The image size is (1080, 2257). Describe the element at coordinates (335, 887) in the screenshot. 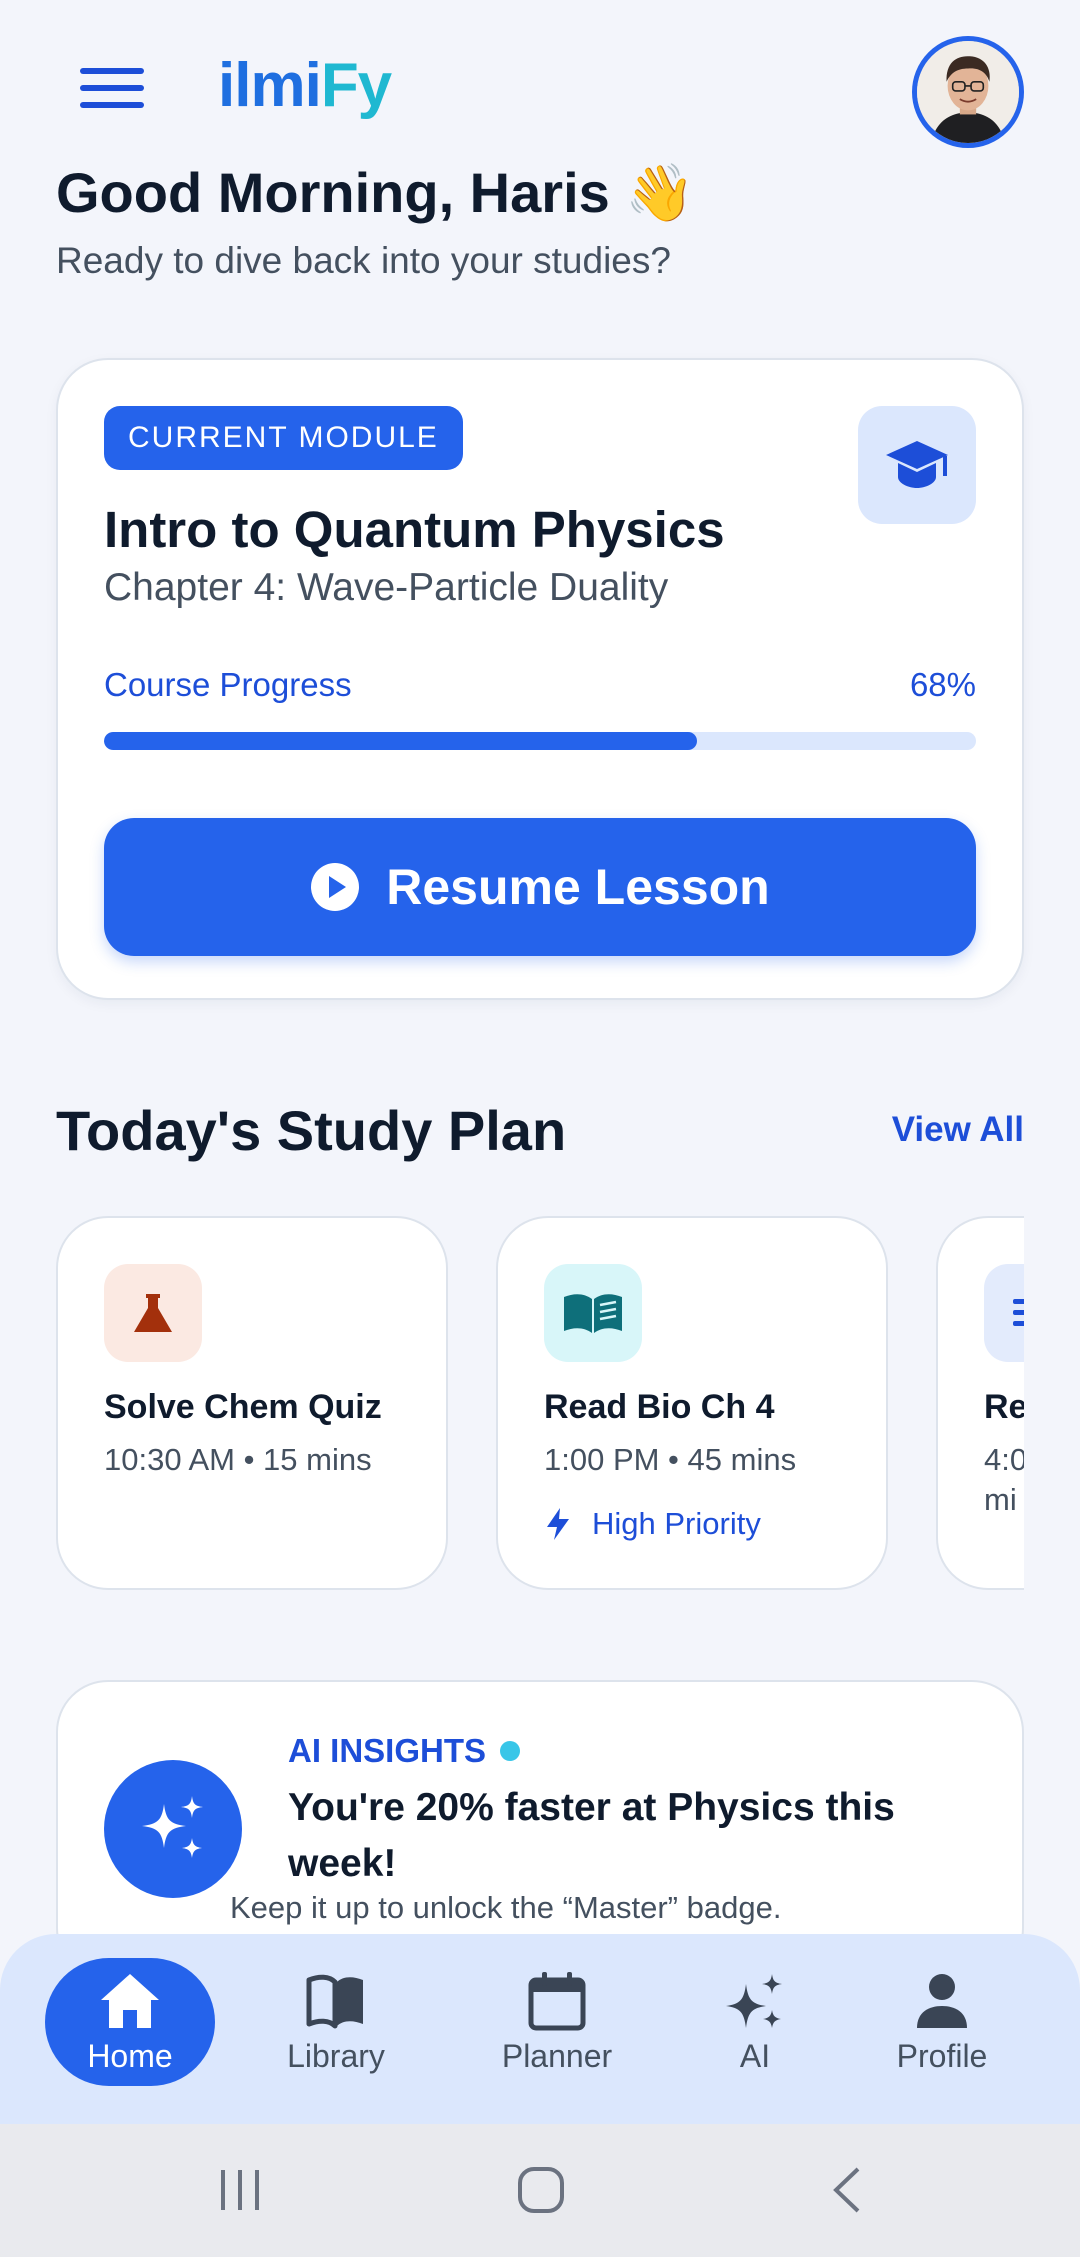

I see `play-circle-icon` at that location.